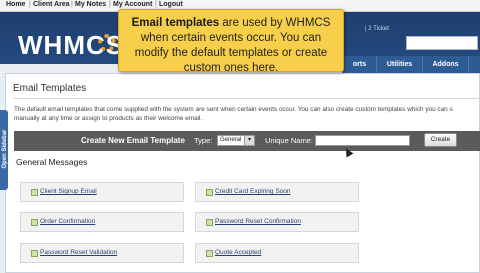  I want to click on nav-tab-addons: Addons, so click(445, 65).